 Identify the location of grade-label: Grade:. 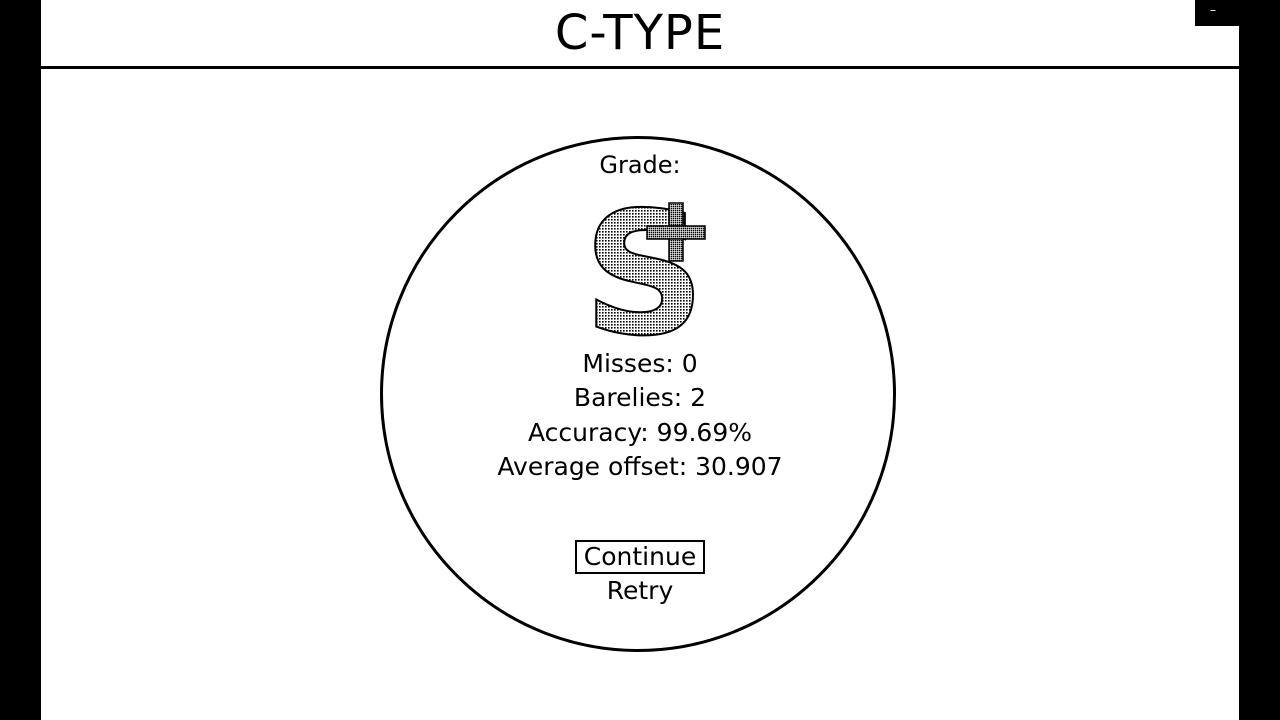
(640, 165).